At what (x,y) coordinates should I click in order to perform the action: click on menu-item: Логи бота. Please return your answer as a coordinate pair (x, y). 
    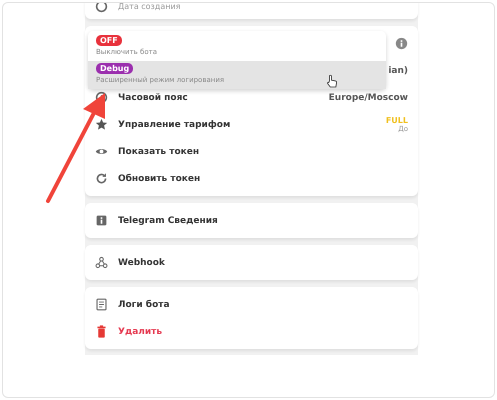
    Looking at the image, I should click on (144, 305).